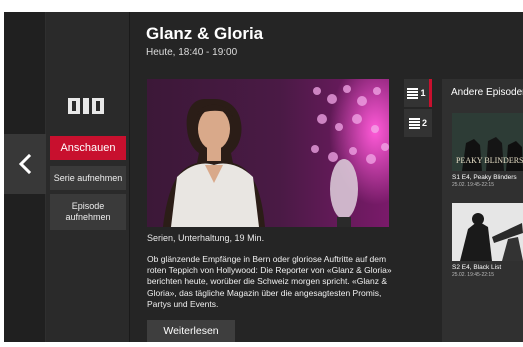 Image resolution: width=523 pixels, height=347 pixels. Describe the element at coordinates (477, 267) in the screenshot. I see `episode-label: S2 E4, Black List` at that location.